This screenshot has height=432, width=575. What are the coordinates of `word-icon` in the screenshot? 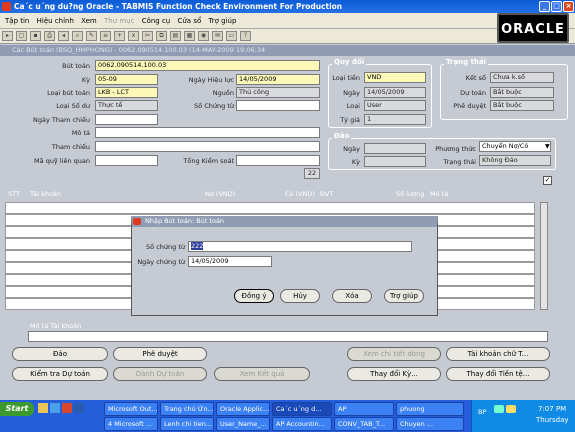 It's located at (79, 408).